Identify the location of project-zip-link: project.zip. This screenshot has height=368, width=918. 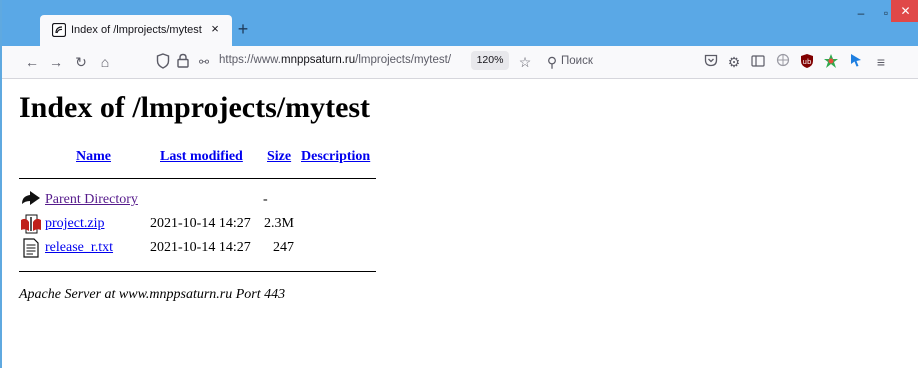
(74, 224).